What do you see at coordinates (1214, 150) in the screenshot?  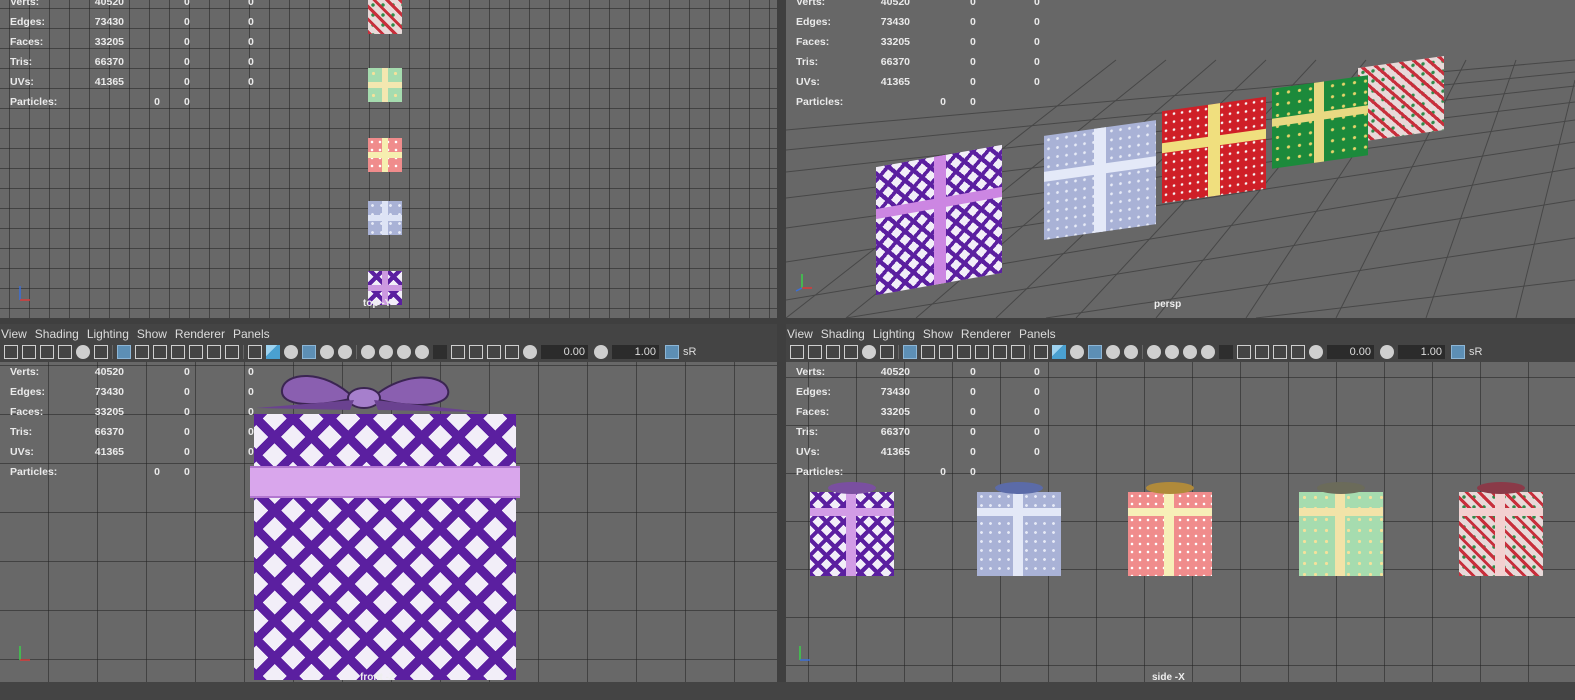 I see `gift-red` at bounding box center [1214, 150].